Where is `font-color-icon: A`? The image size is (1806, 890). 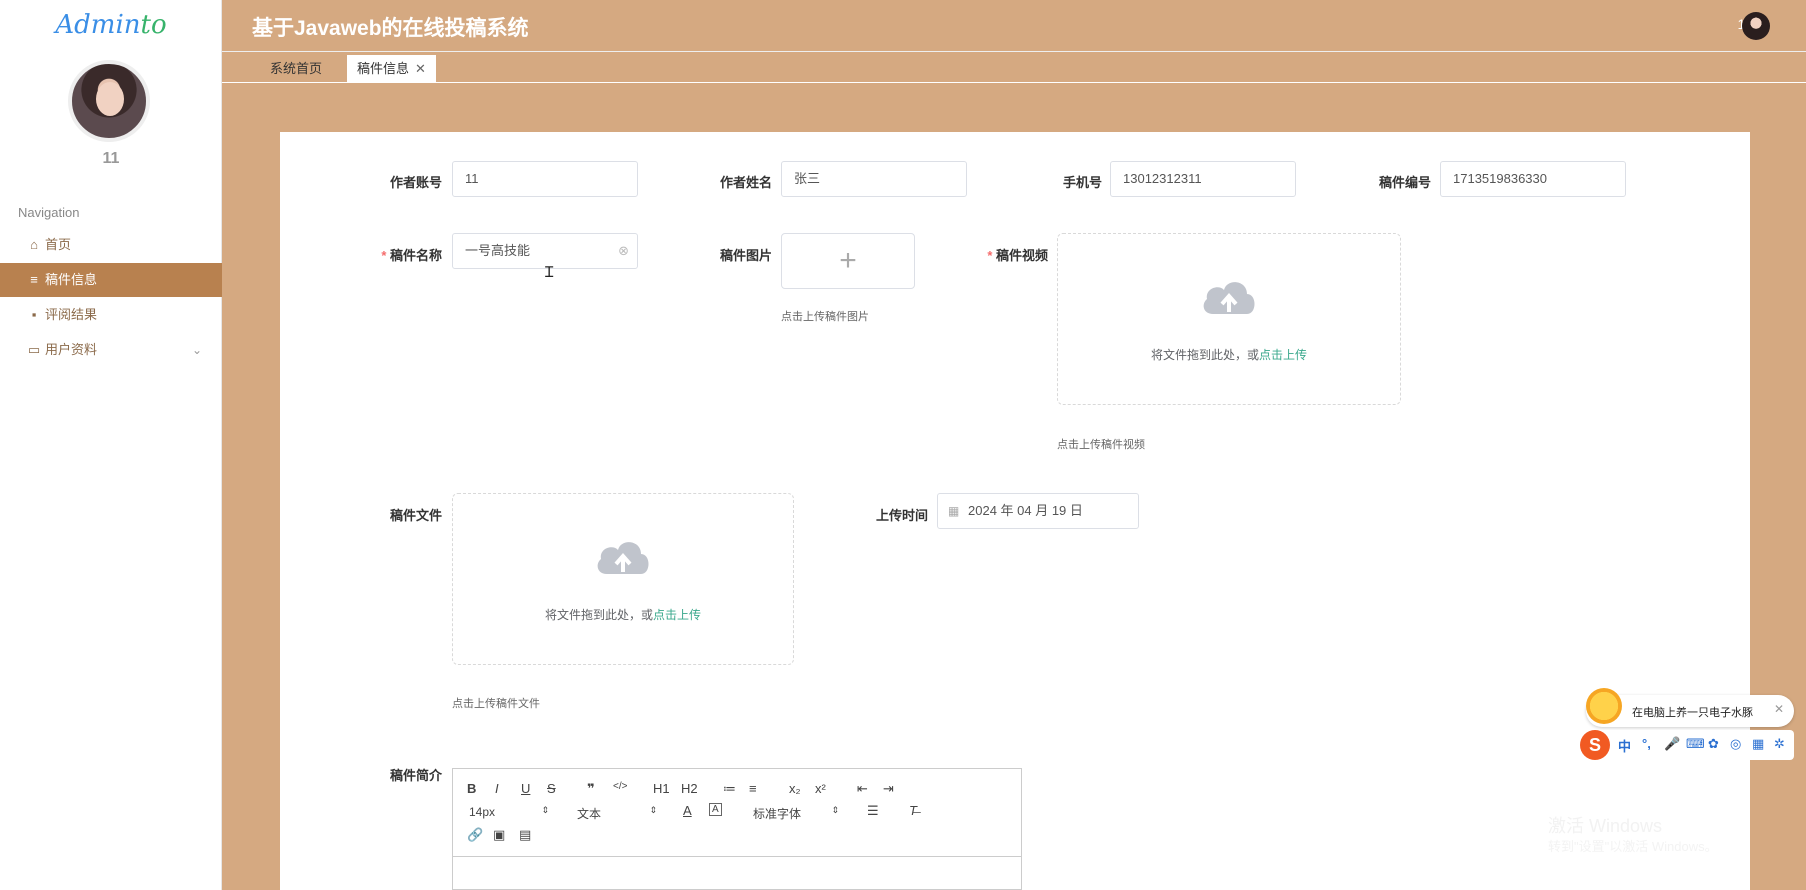 font-color-icon: A is located at coordinates (687, 810).